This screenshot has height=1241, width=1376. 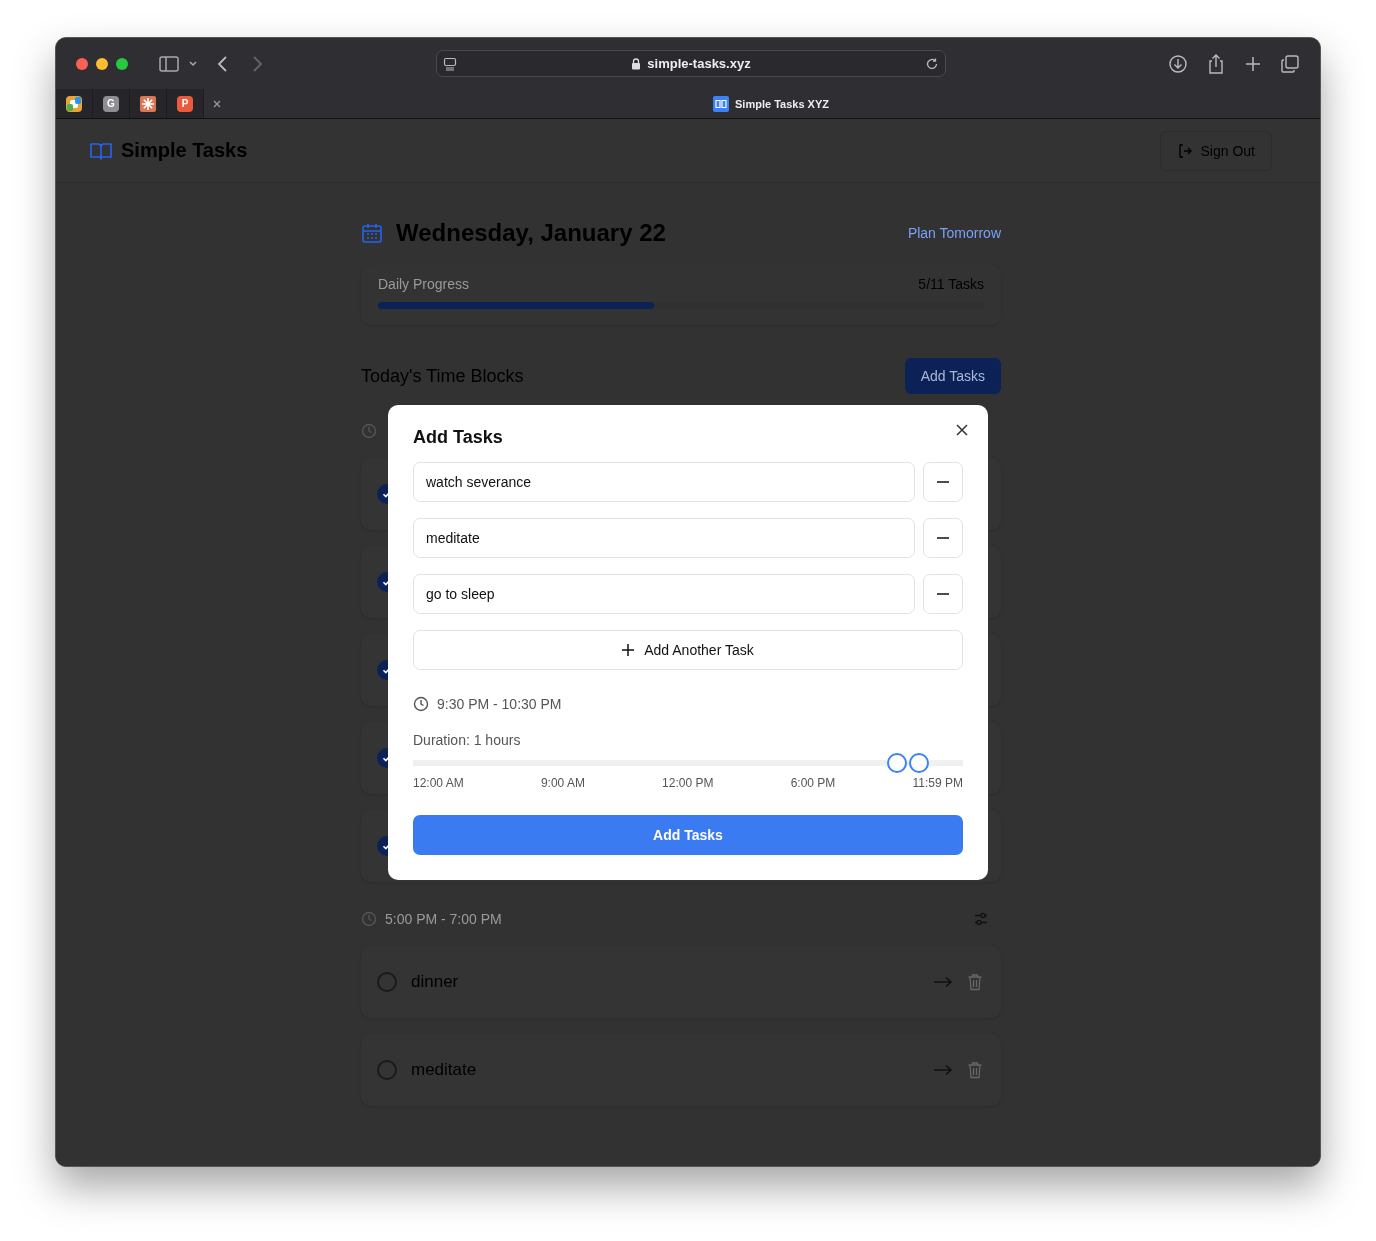 What do you see at coordinates (122, 63) in the screenshot?
I see `zoom-window-button` at bounding box center [122, 63].